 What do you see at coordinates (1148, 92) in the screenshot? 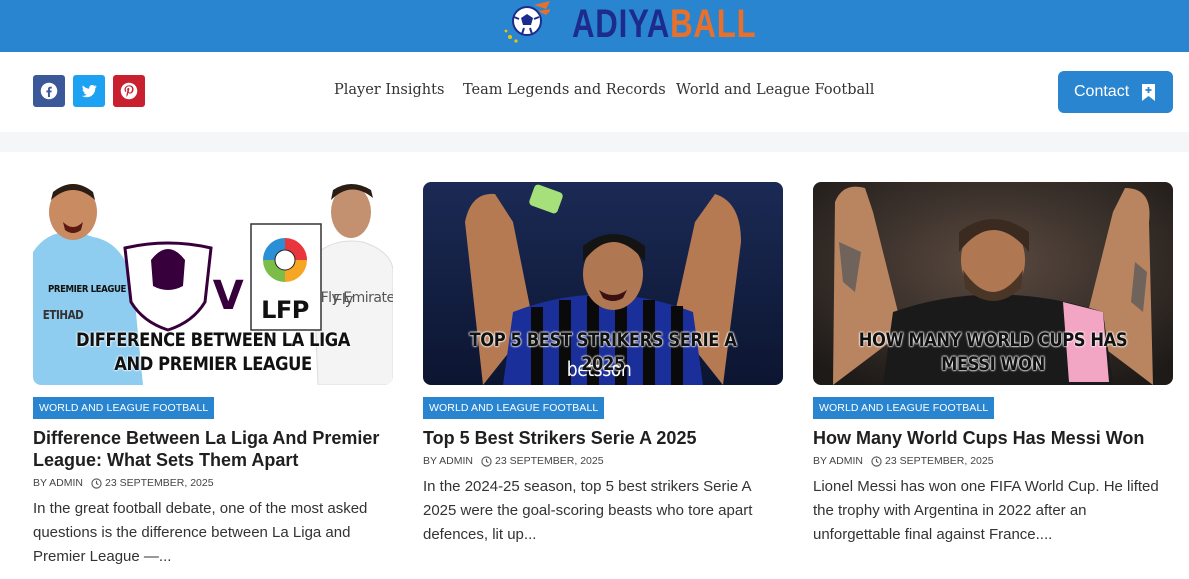
I see `bookmark-icon` at bounding box center [1148, 92].